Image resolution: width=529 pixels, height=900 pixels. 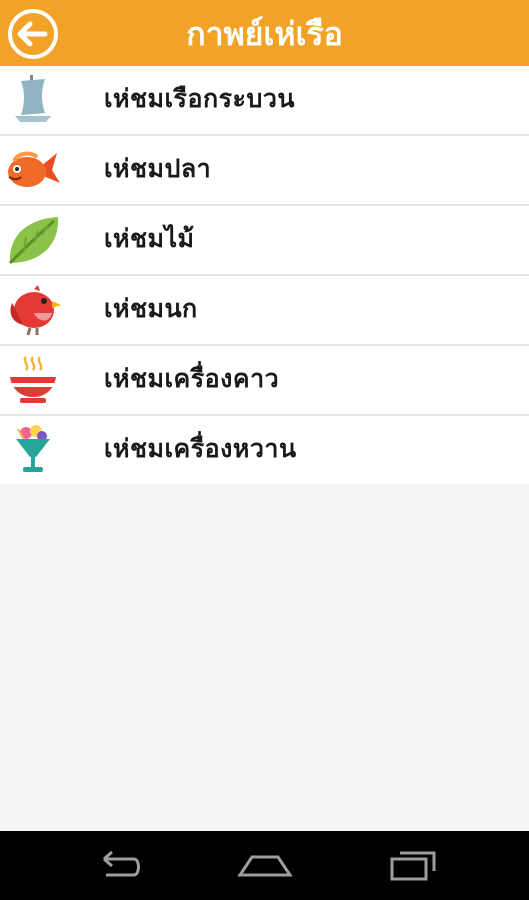 What do you see at coordinates (118, 865) in the screenshot?
I see `back-nav-icon` at bounding box center [118, 865].